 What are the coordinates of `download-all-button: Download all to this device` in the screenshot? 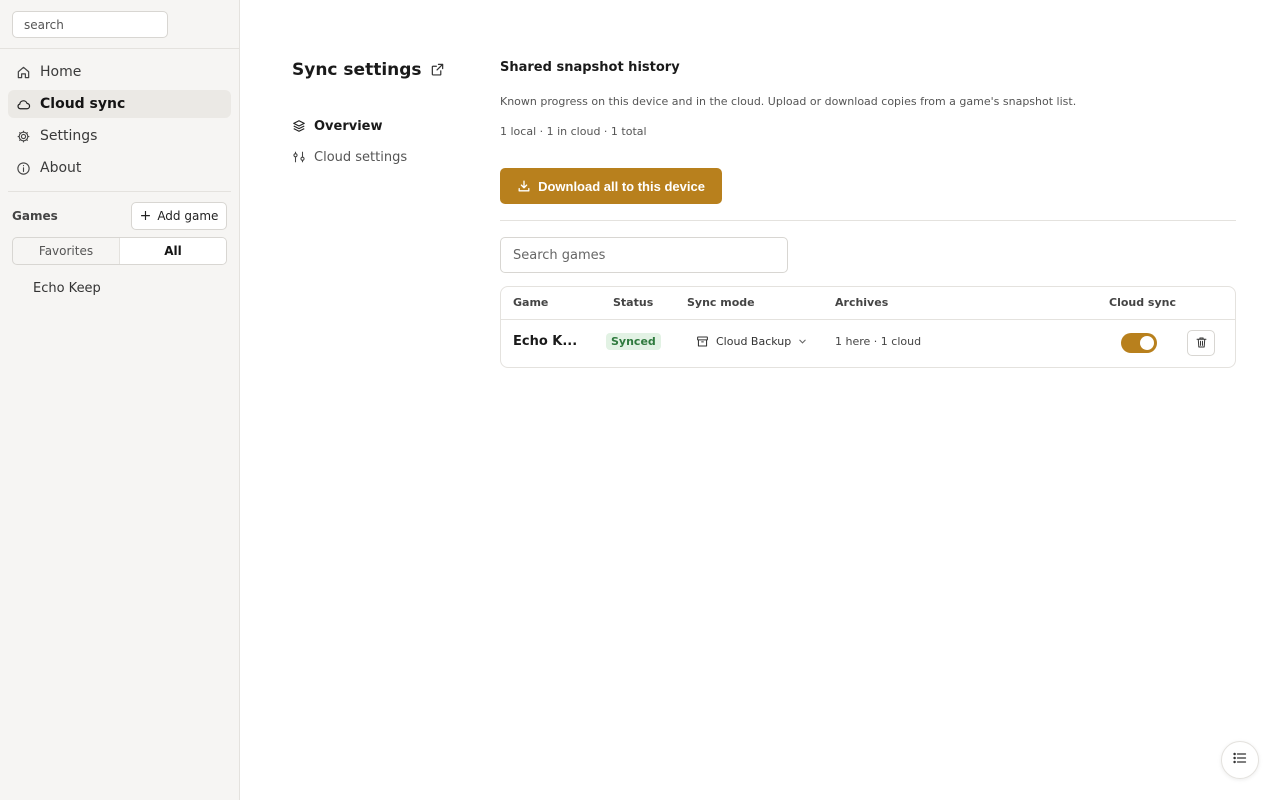 It's located at (611, 186).